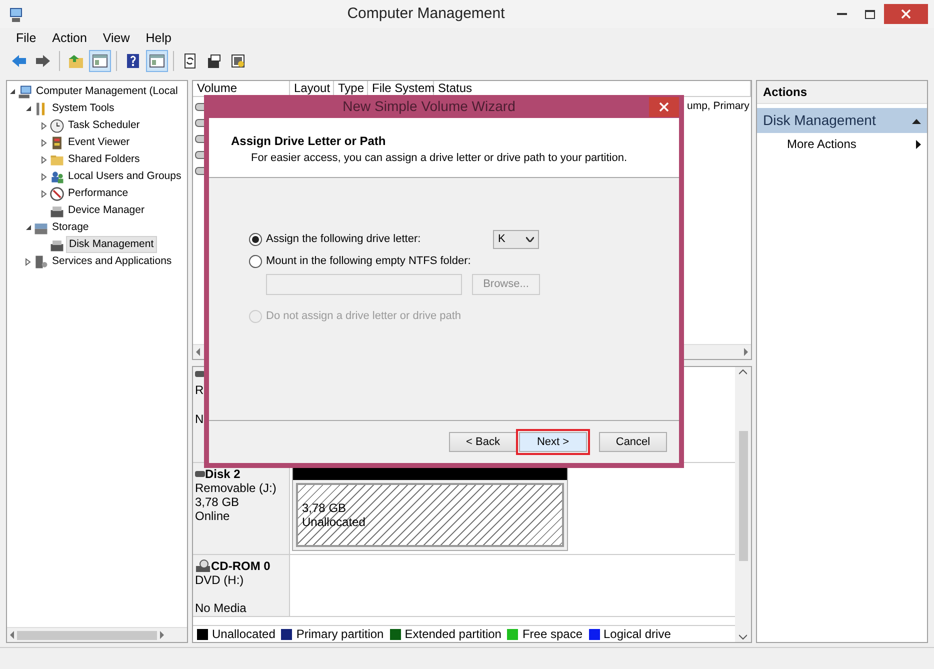  What do you see at coordinates (217, 502) in the screenshot?
I see `disk-detail: 3,78 GB` at bounding box center [217, 502].